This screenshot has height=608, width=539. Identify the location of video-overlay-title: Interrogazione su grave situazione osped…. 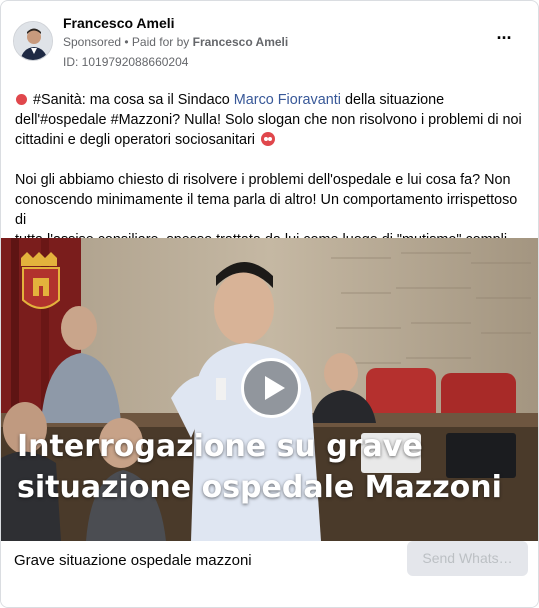
(259, 467).